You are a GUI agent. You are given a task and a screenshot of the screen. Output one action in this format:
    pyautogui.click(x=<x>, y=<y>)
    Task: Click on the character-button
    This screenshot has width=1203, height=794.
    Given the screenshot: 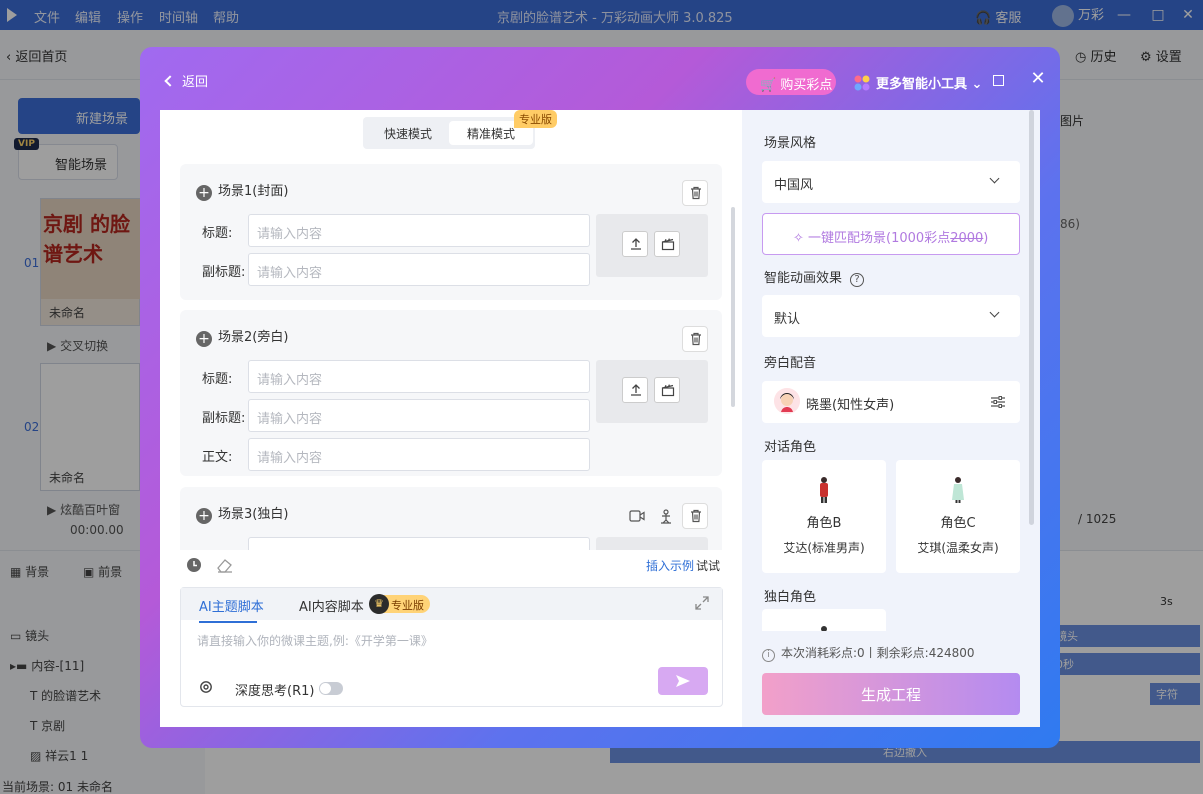 What is the action you would take?
    pyautogui.click(x=666, y=516)
    